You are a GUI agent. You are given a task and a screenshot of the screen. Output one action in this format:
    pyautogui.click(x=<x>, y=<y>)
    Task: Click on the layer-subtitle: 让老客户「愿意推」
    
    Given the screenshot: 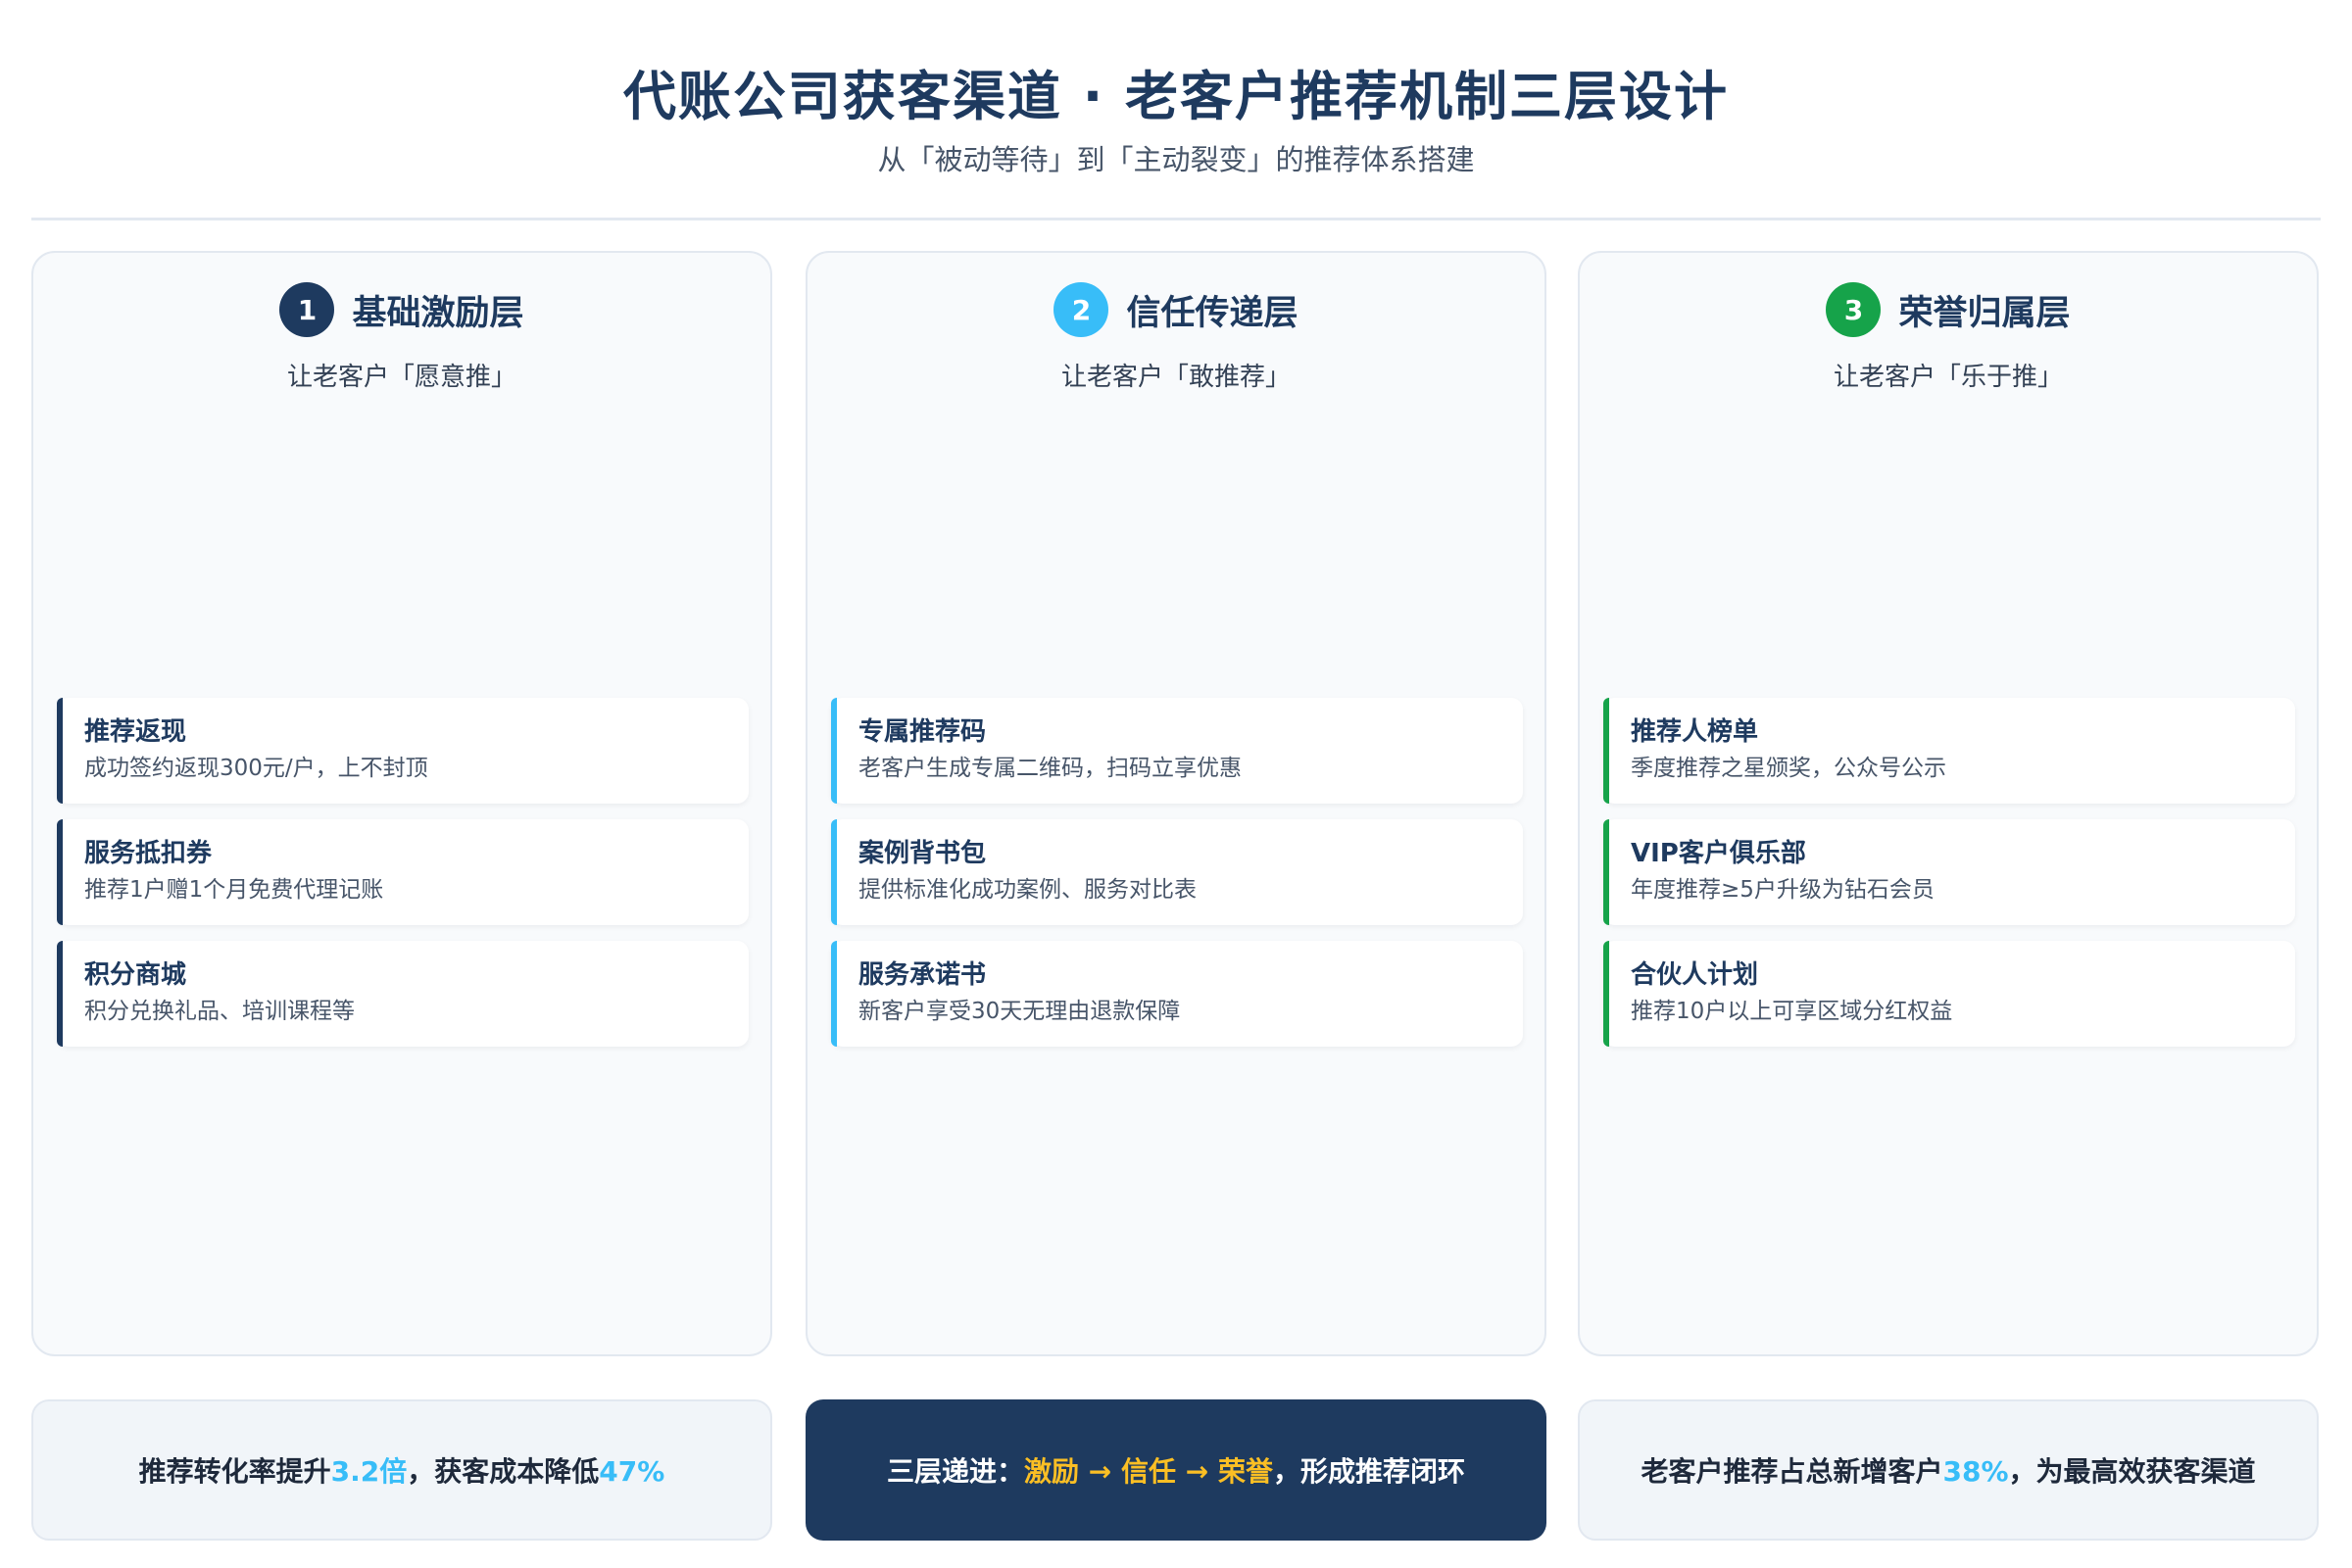 What is the action you would take?
    pyautogui.click(x=401, y=377)
    